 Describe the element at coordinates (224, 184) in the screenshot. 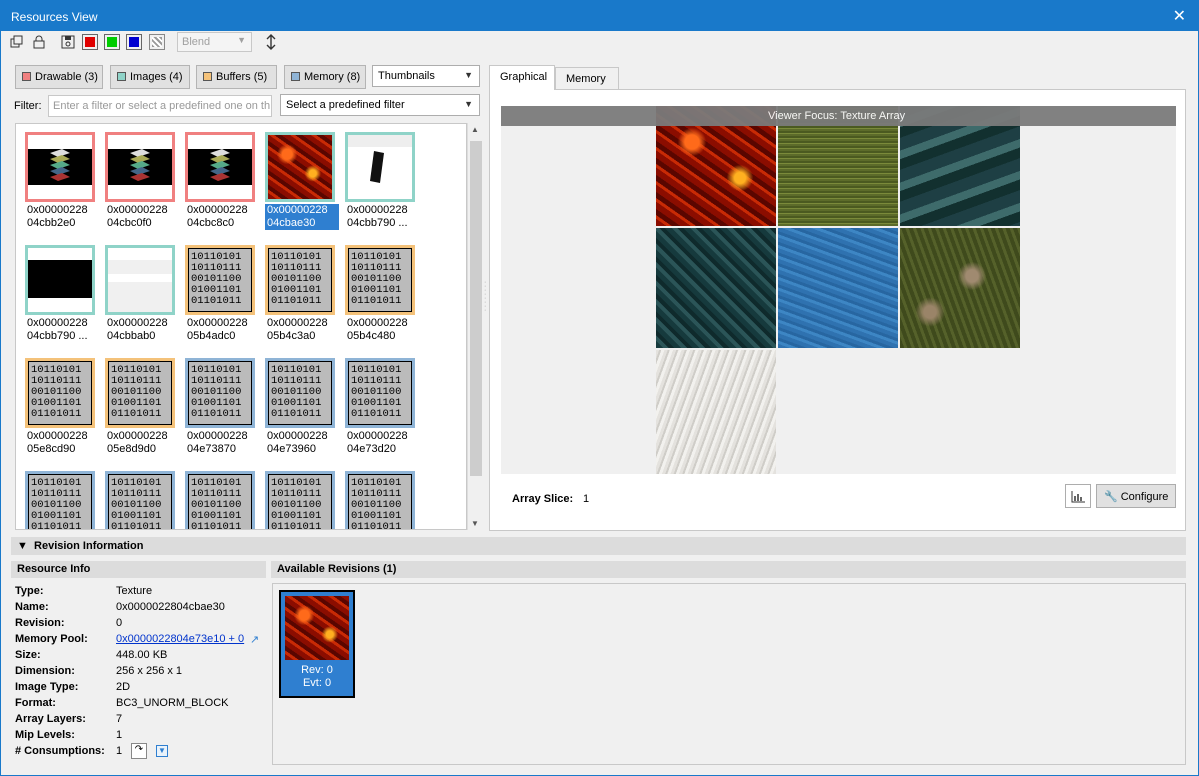

I see `resource-thumbnail: 0x00000228 04cbc8c0` at that location.